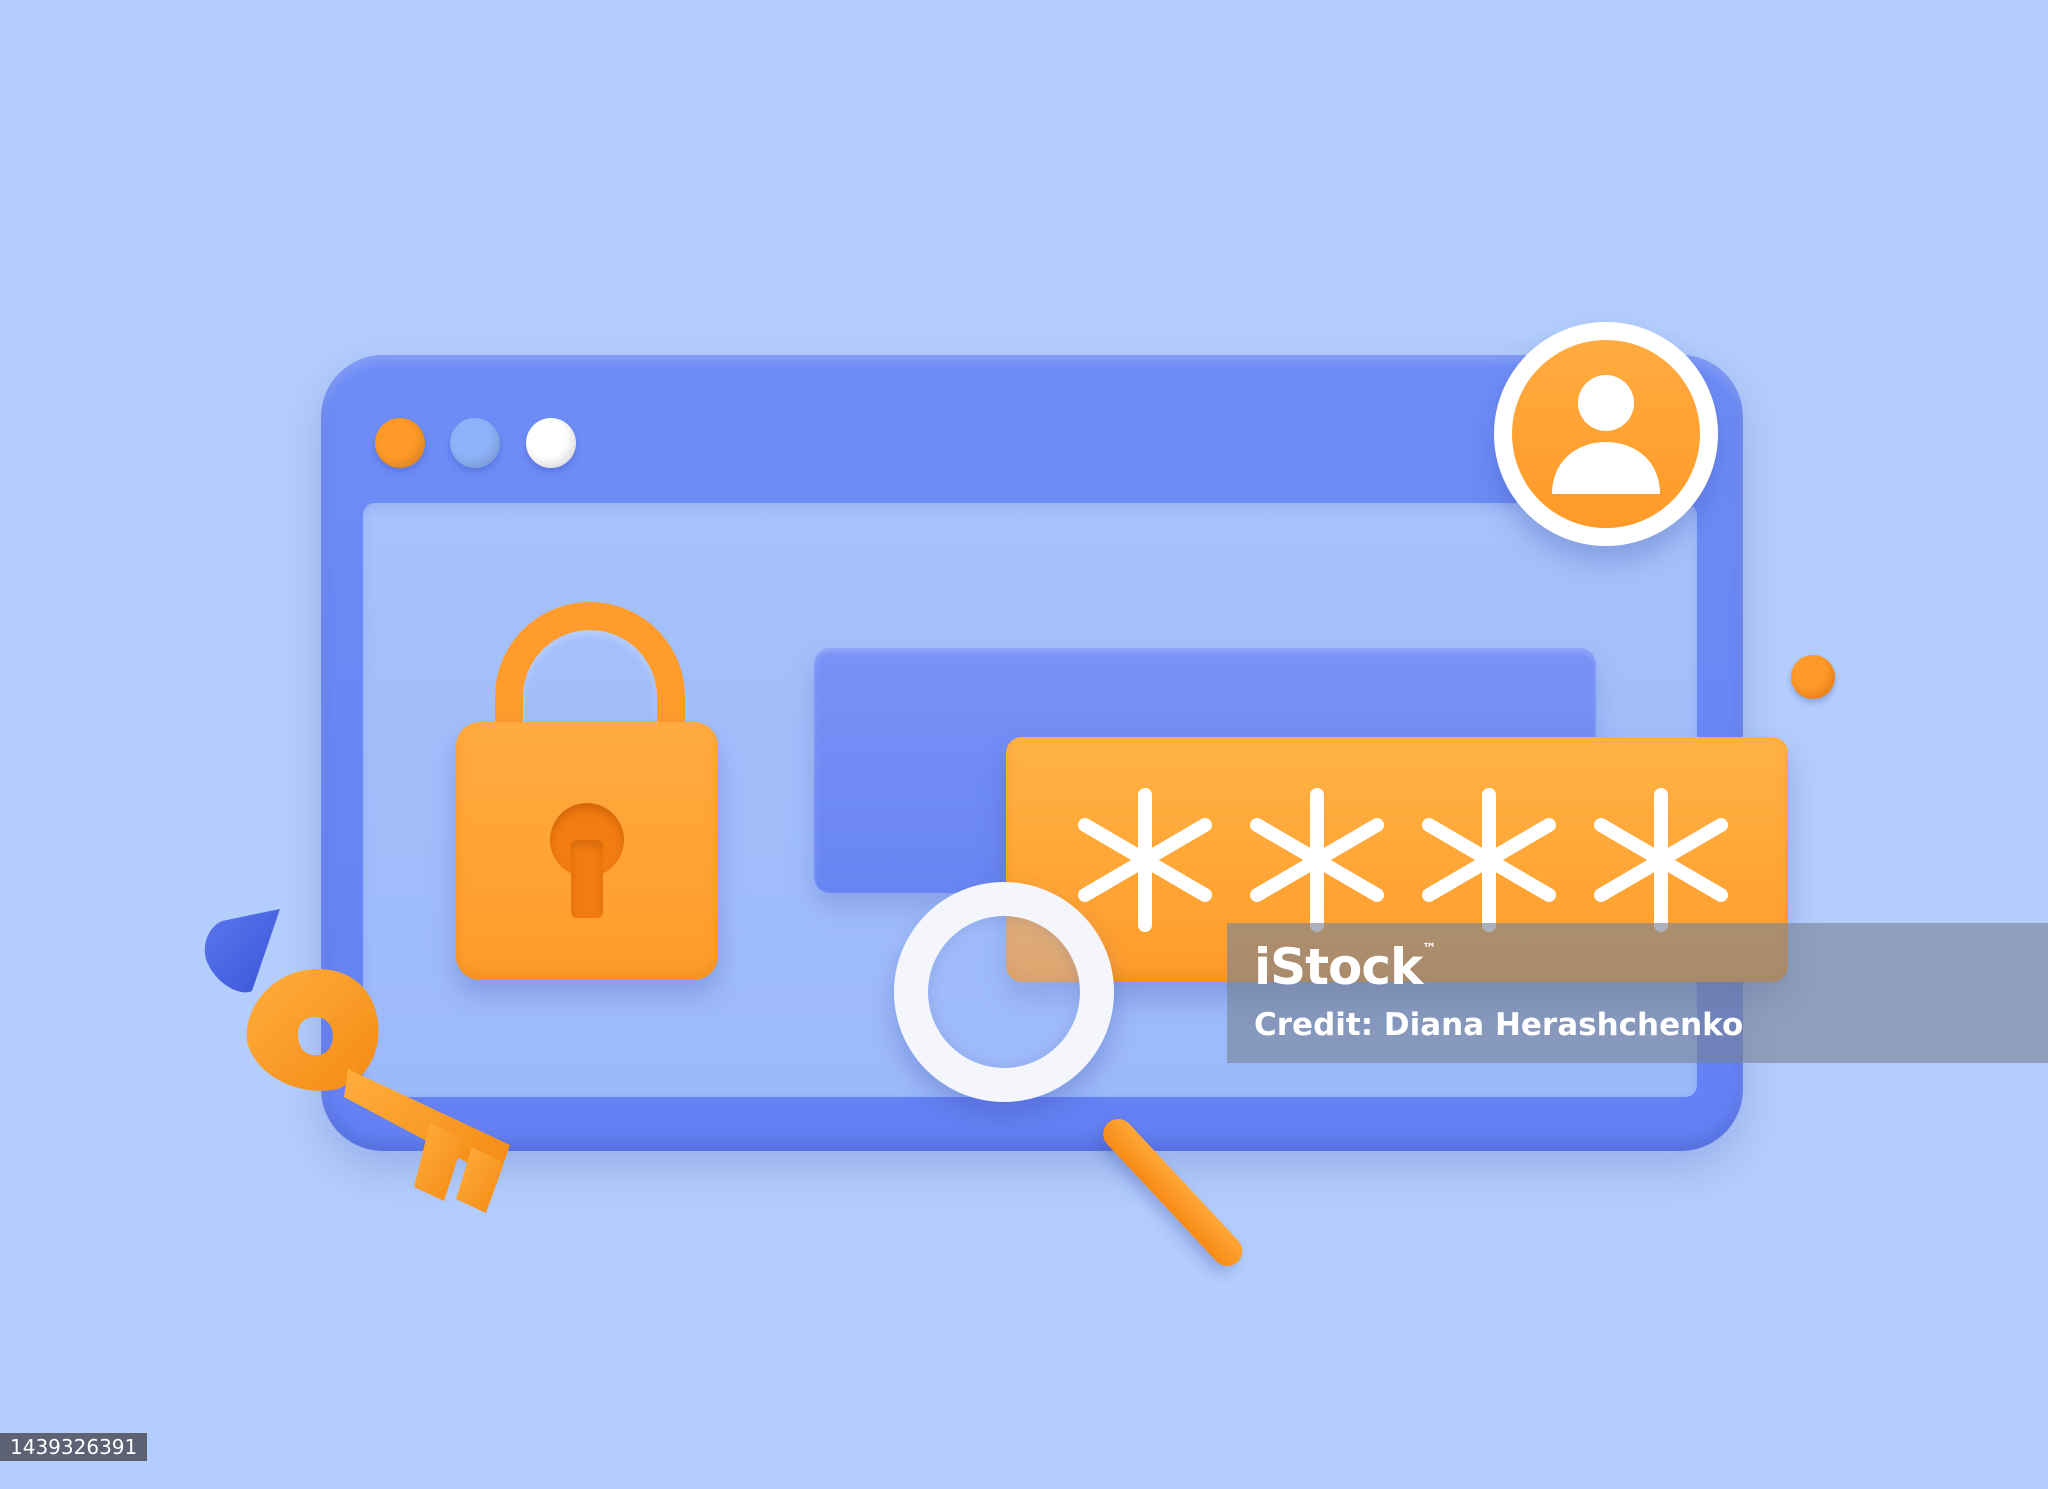 The height and width of the screenshot is (1489, 2048). What do you see at coordinates (1004, 992) in the screenshot?
I see `magnifying-glass-icon` at bounding box center [1004, 992].